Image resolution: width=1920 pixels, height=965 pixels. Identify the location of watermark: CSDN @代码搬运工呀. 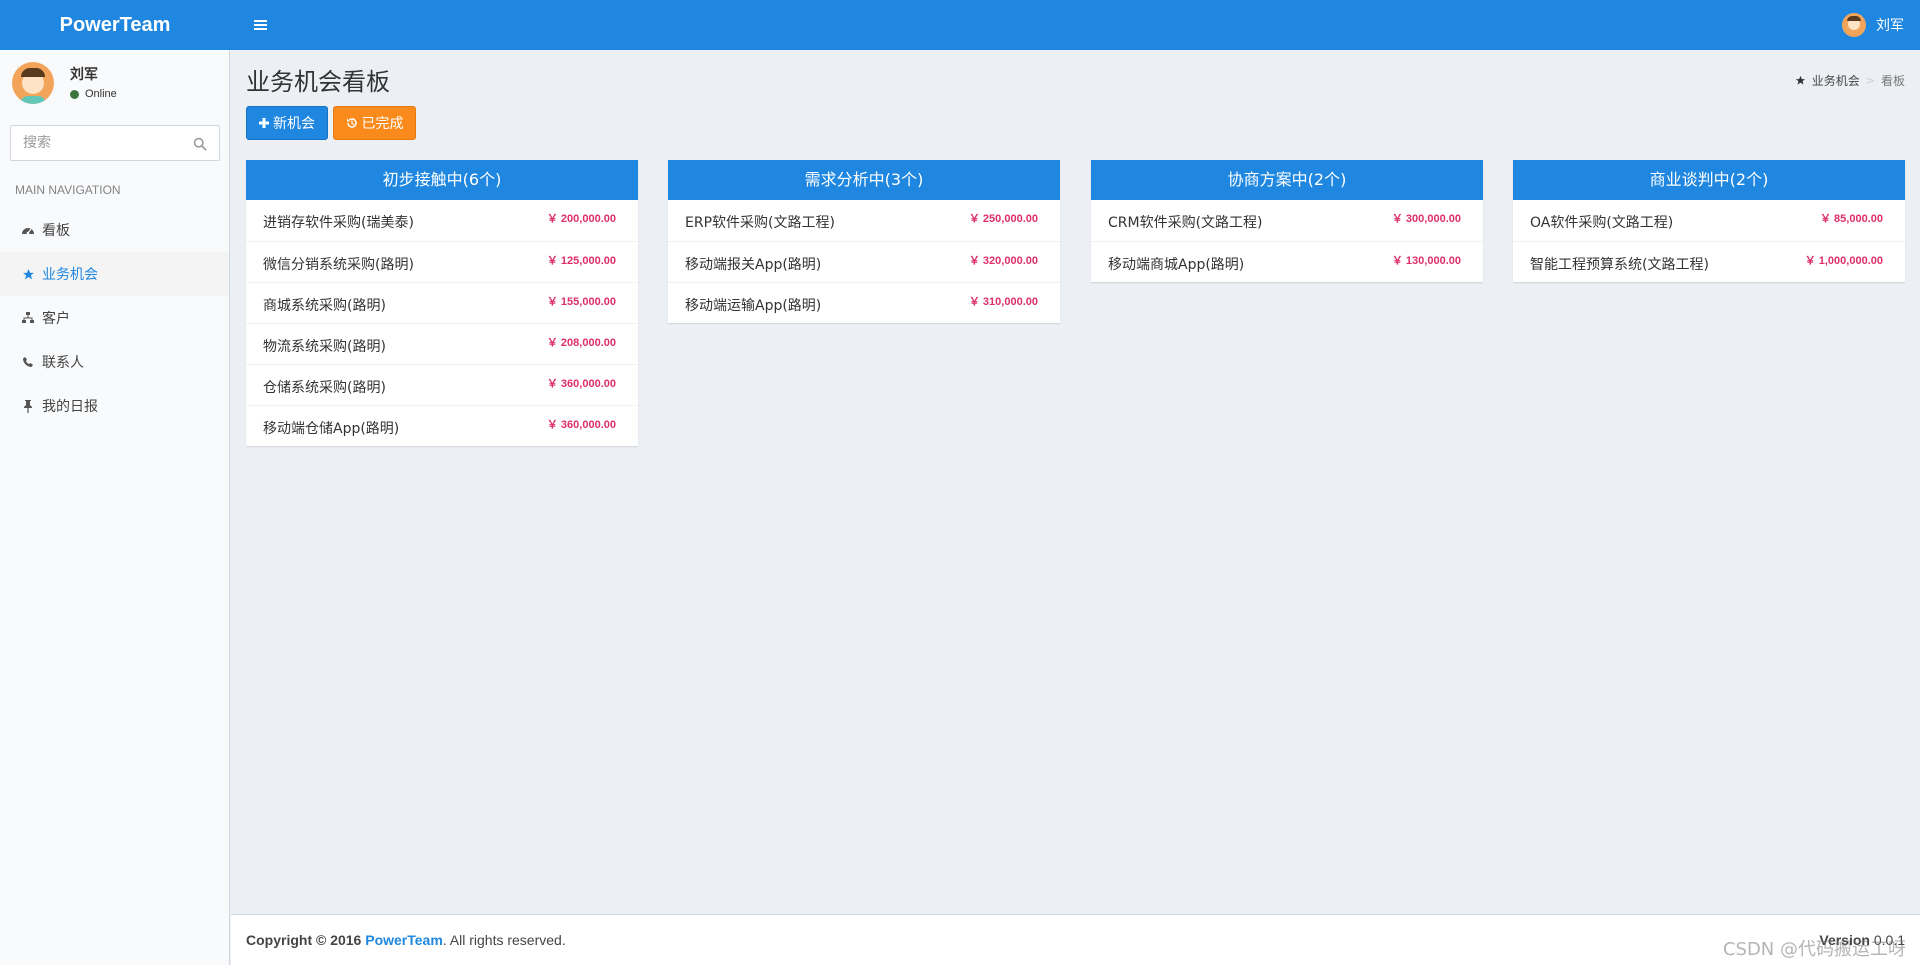
(1814, 949).